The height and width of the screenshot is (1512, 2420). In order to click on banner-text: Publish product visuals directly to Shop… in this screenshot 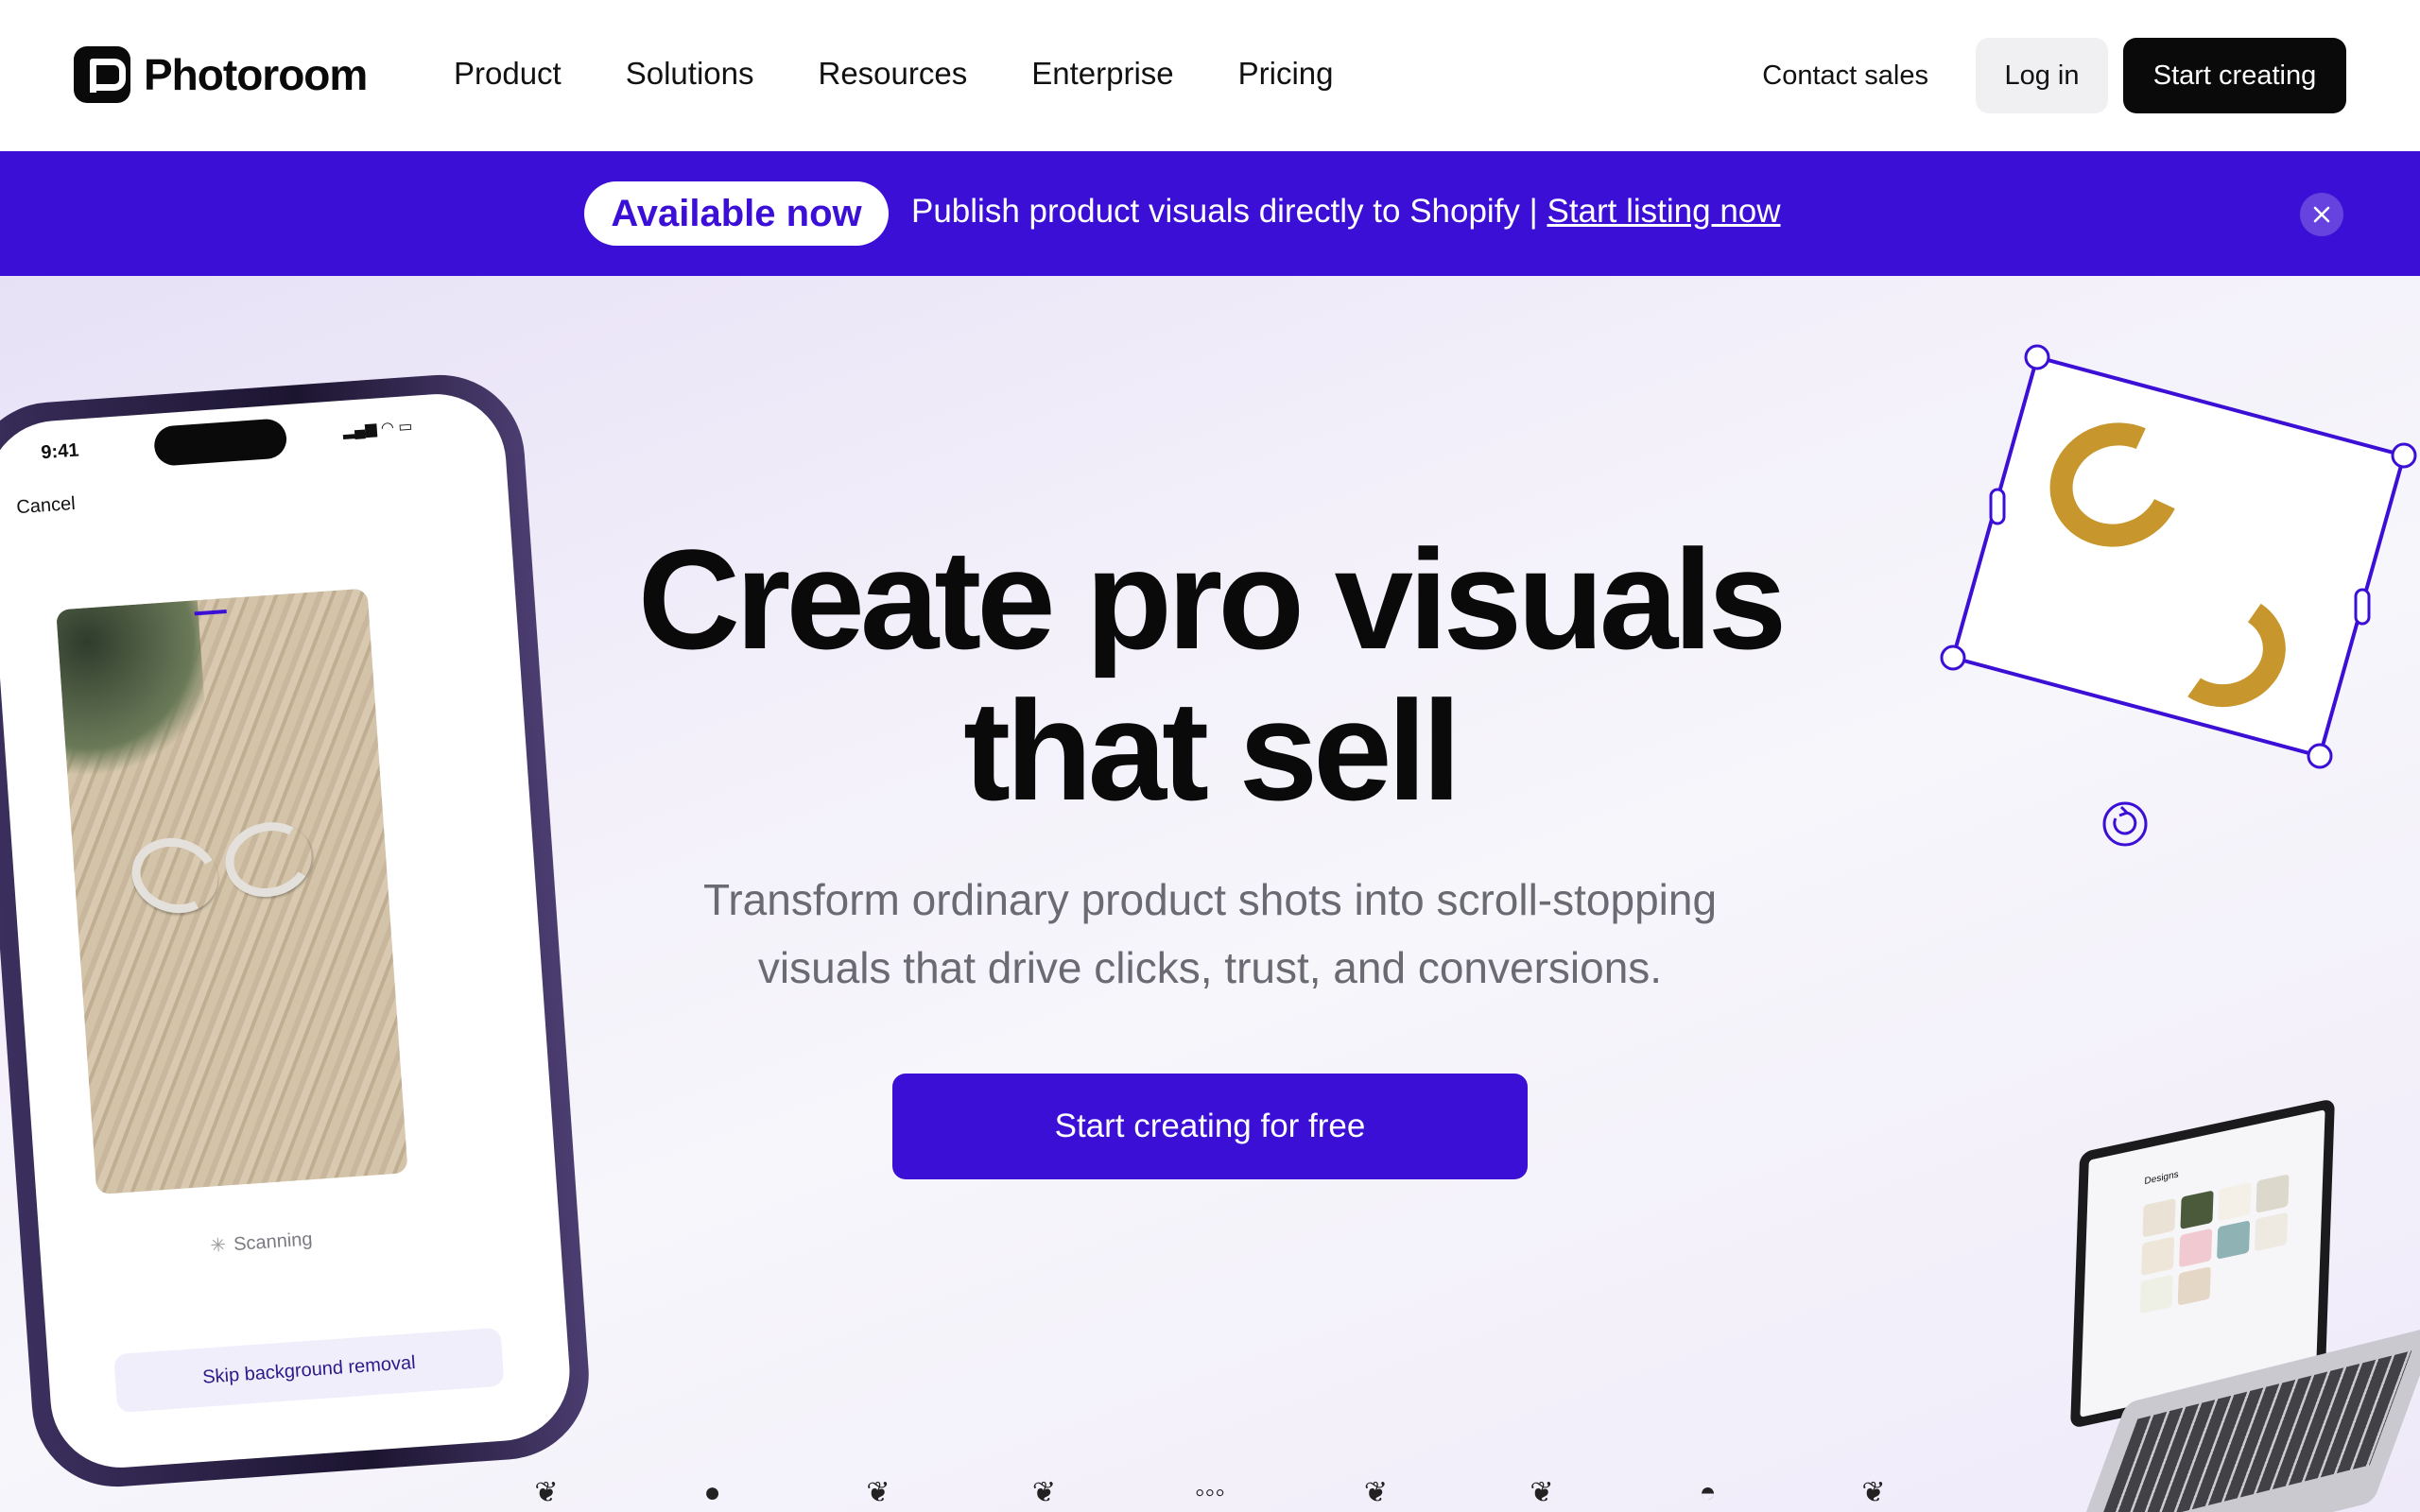, I will do `click(1229, 211)`.